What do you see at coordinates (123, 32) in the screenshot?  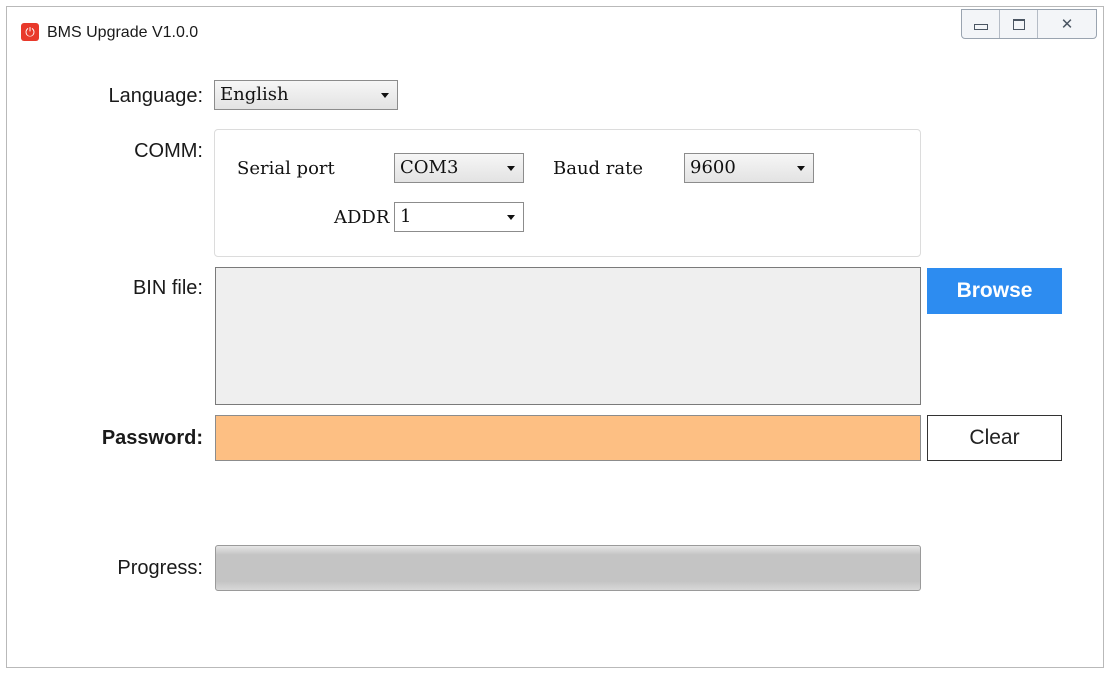 I see `window-title: BMS Upgrade V1.0.0` at bounding box center [123, 32].